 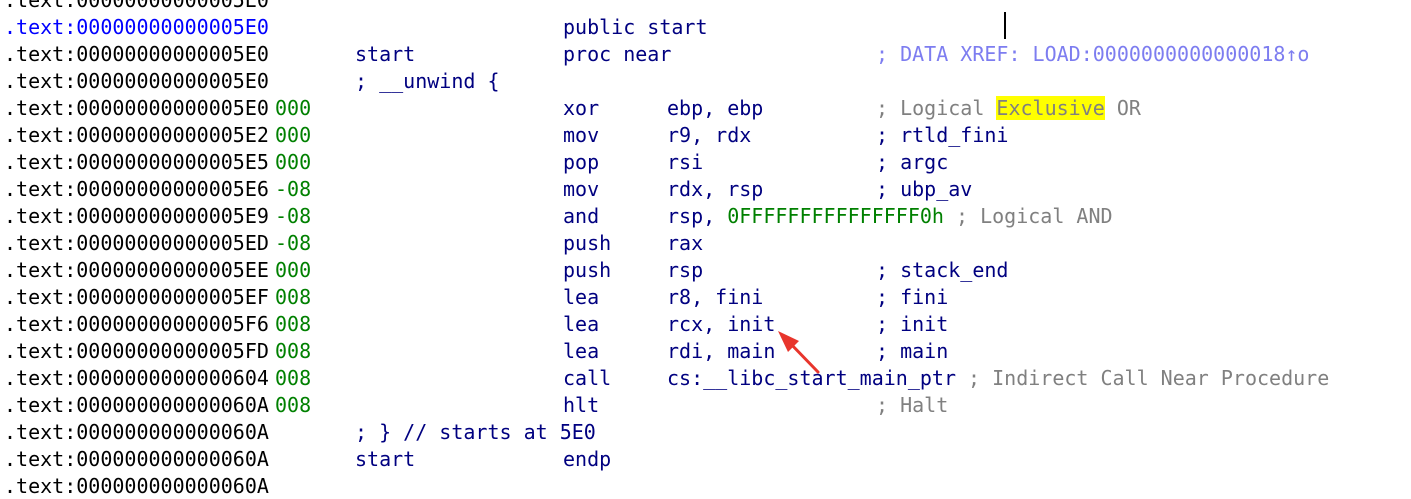 What do you see at coordinates (912, 162) in the screenshot?
I see `name-comment: ; argc` at bounding box center [912, 162].